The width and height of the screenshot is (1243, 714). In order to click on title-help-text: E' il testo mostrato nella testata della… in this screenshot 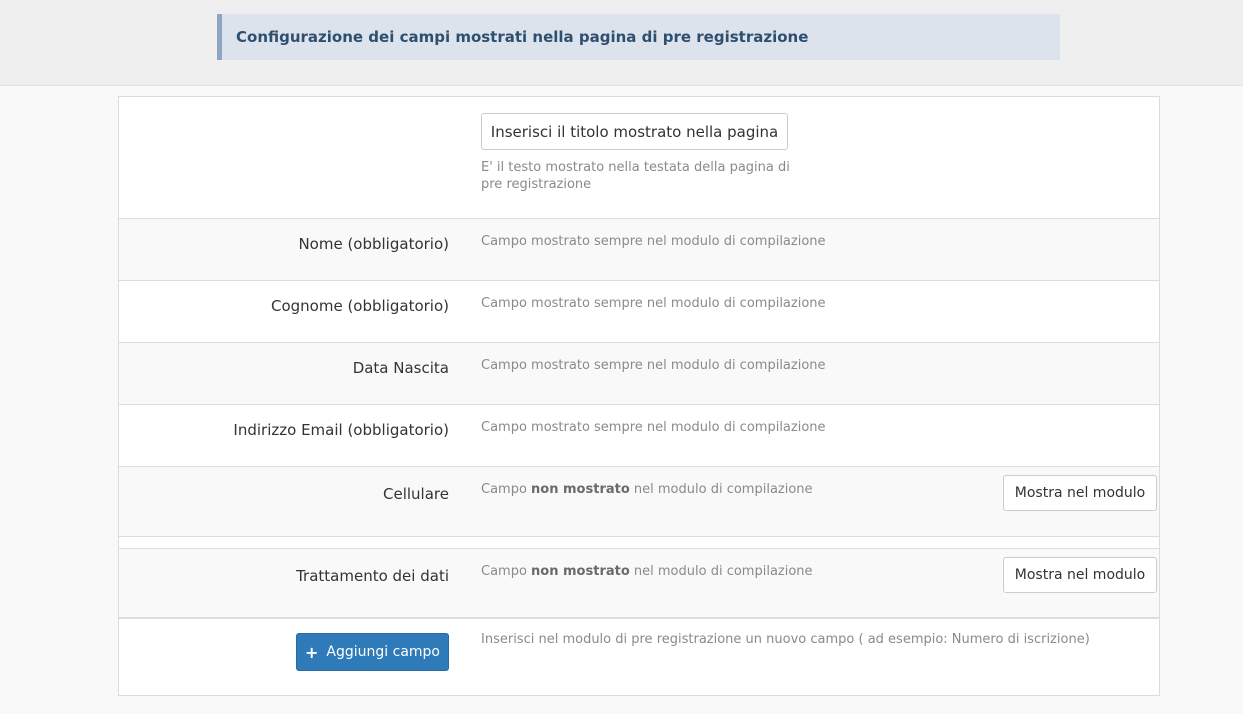, I will do `click(635, 176)`.